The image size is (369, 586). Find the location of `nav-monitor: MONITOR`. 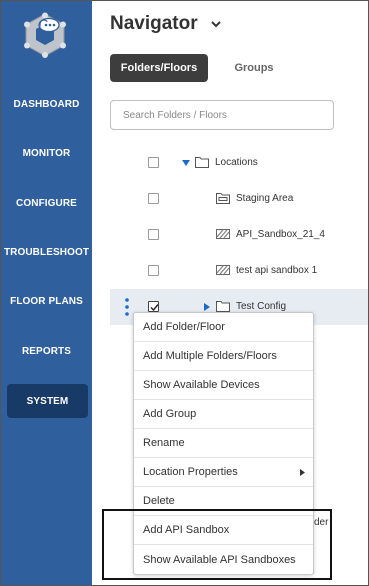

nav-monitor: MONITOR is located at coordinates (46, 153).